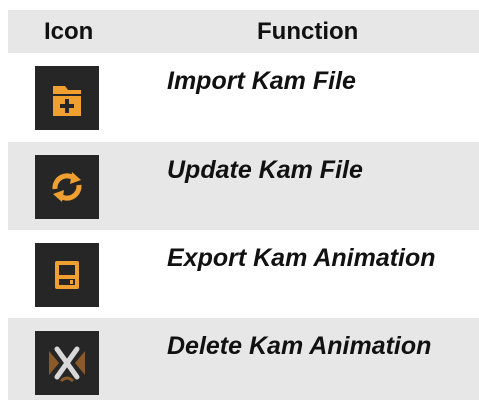  What do you see at coordinates (67, 98) in the screenshot?
I see `folder-add-icon` at bounding box center [67, 98].